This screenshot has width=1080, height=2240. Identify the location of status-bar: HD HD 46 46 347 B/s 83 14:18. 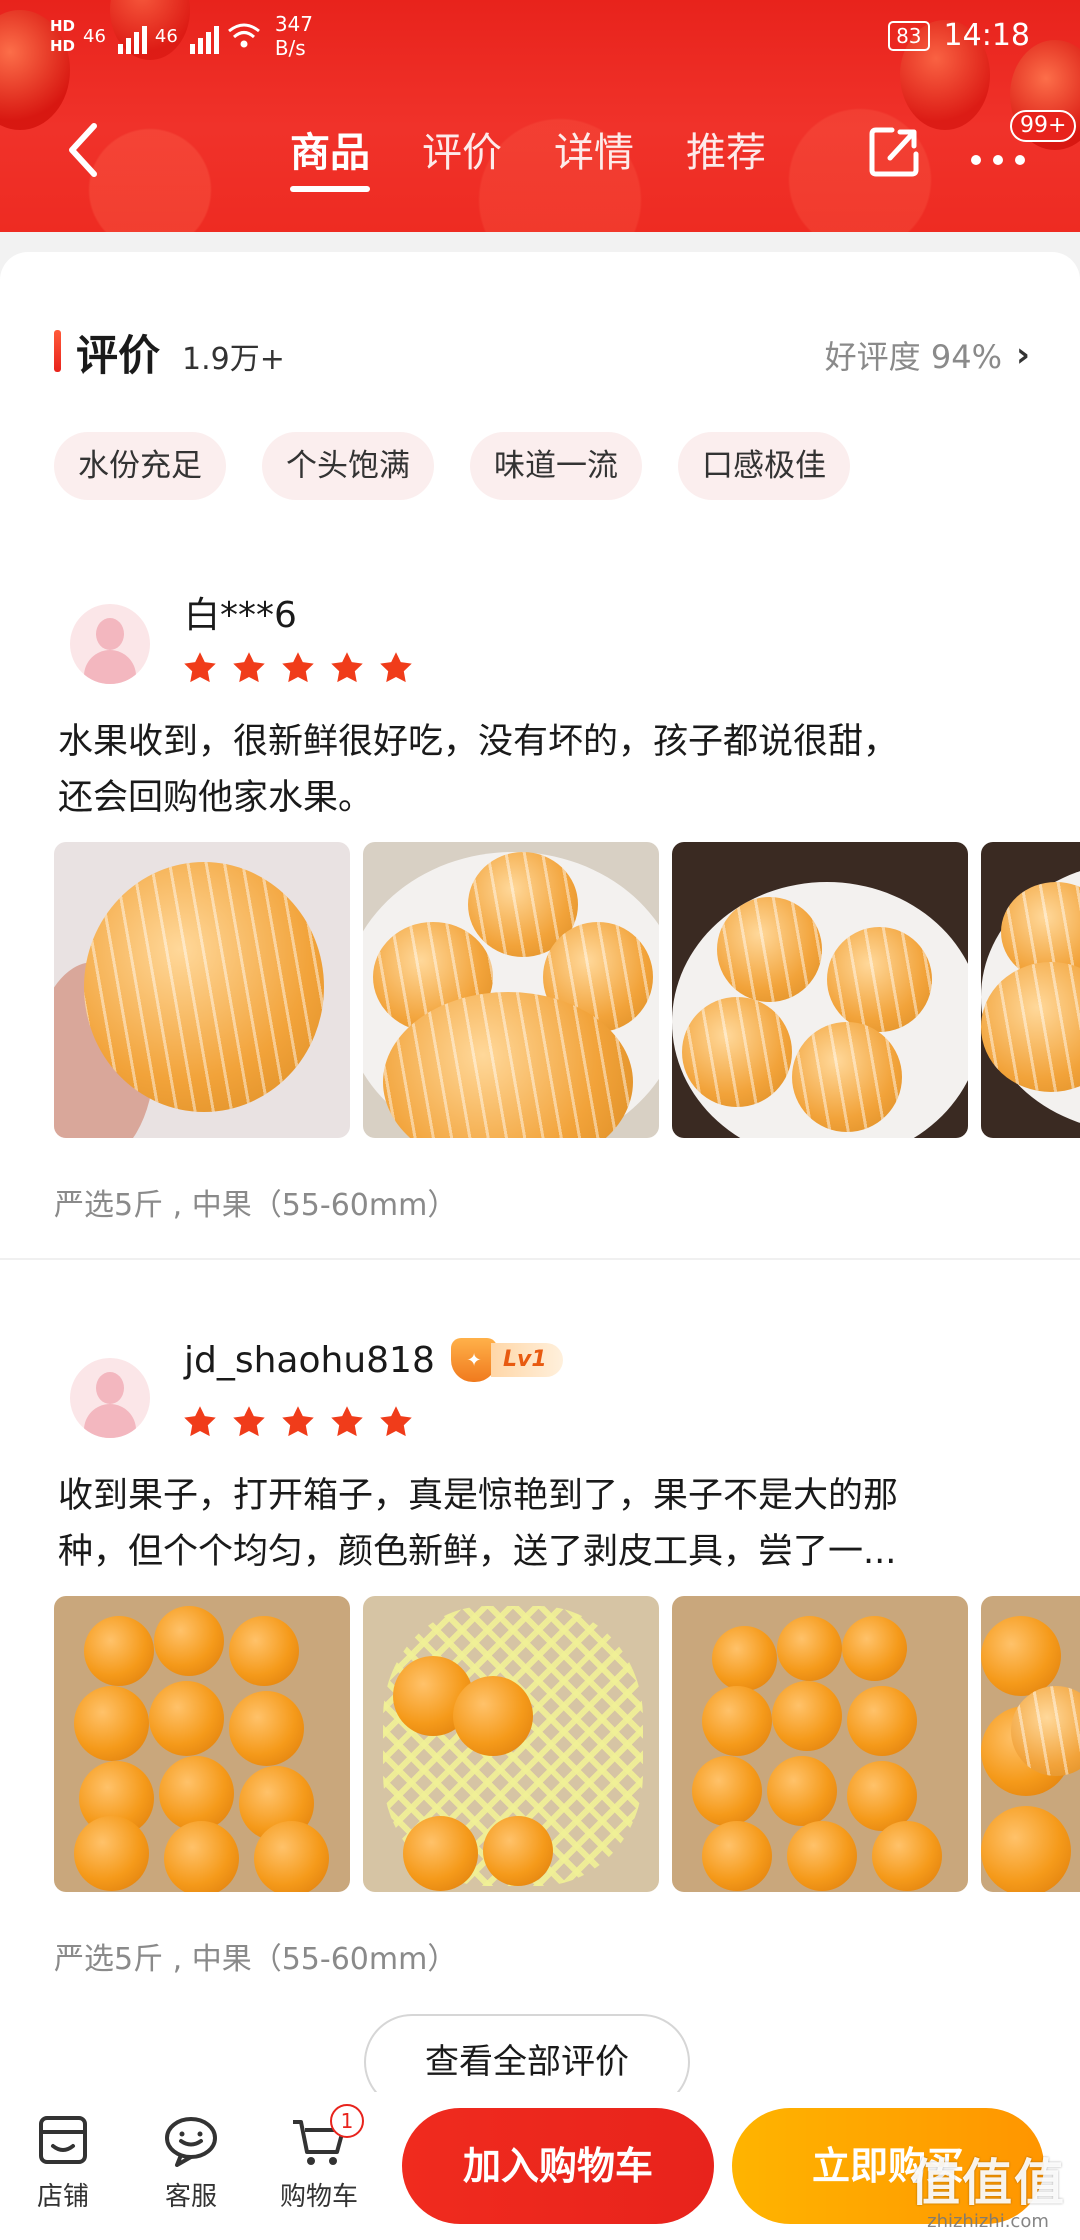
(540, 35).